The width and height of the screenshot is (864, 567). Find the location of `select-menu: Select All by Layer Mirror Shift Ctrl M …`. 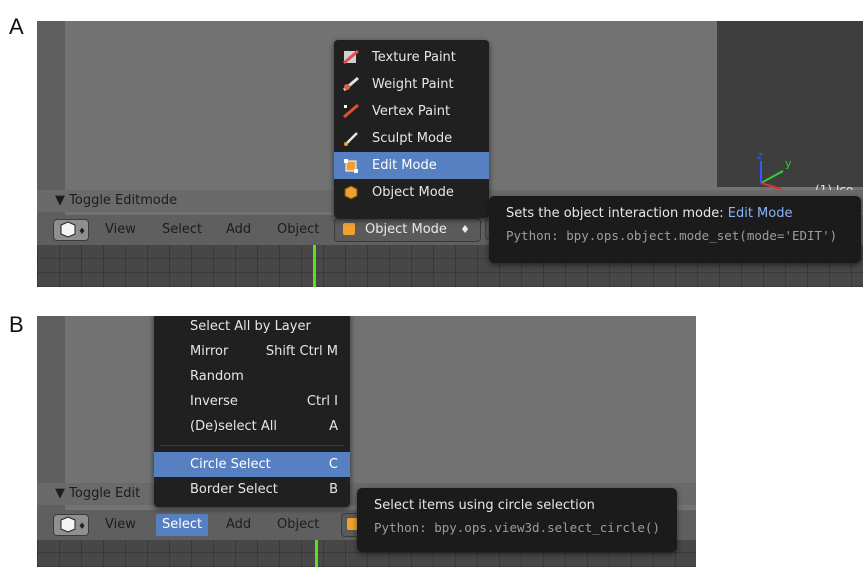

select-menu: Select All by Layer Mirror Shift Ctrl M … is located at coordinates (252, 411).